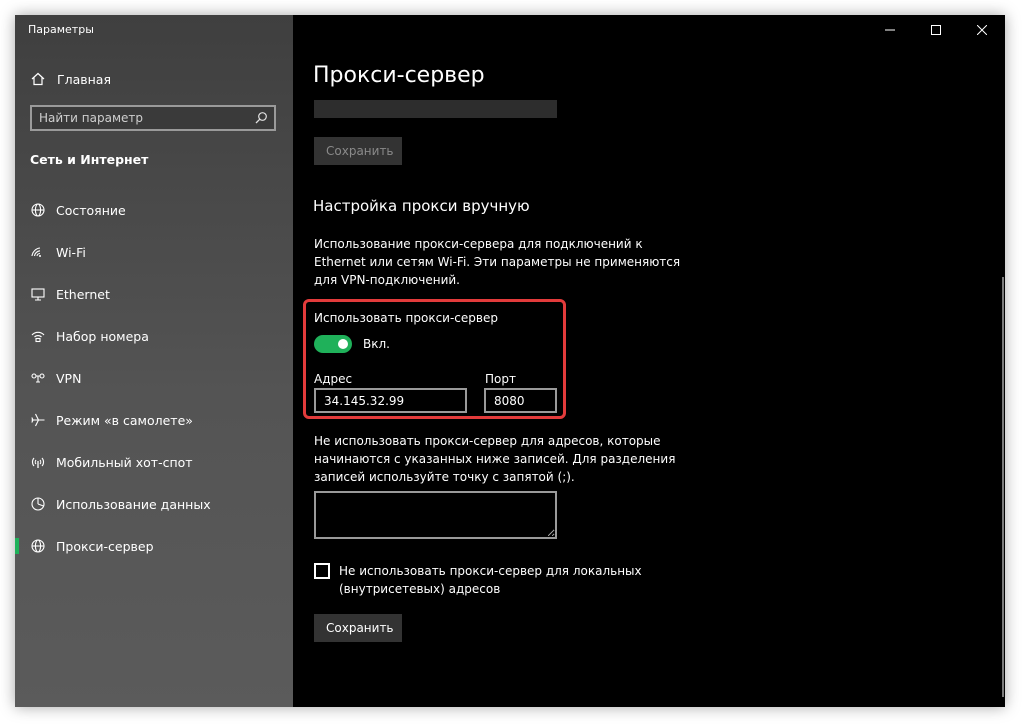 This screenshot has height=728, width=1024. I want to click on sidebar-item-ethernet: Ethernet, so click(154, 294).